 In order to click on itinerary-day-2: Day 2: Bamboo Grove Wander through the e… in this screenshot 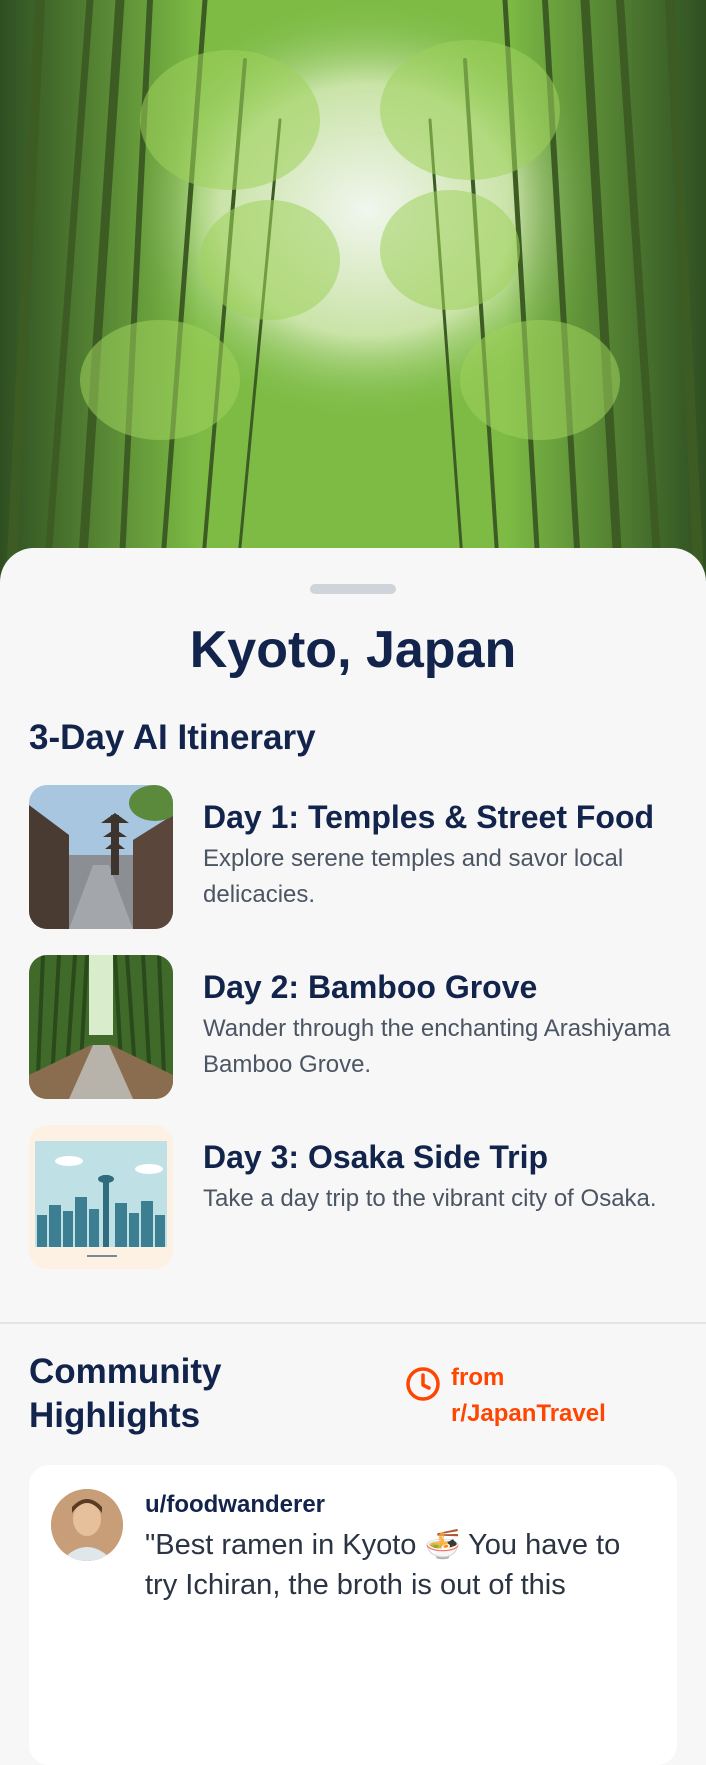, I will do `click(359, 1027)`.